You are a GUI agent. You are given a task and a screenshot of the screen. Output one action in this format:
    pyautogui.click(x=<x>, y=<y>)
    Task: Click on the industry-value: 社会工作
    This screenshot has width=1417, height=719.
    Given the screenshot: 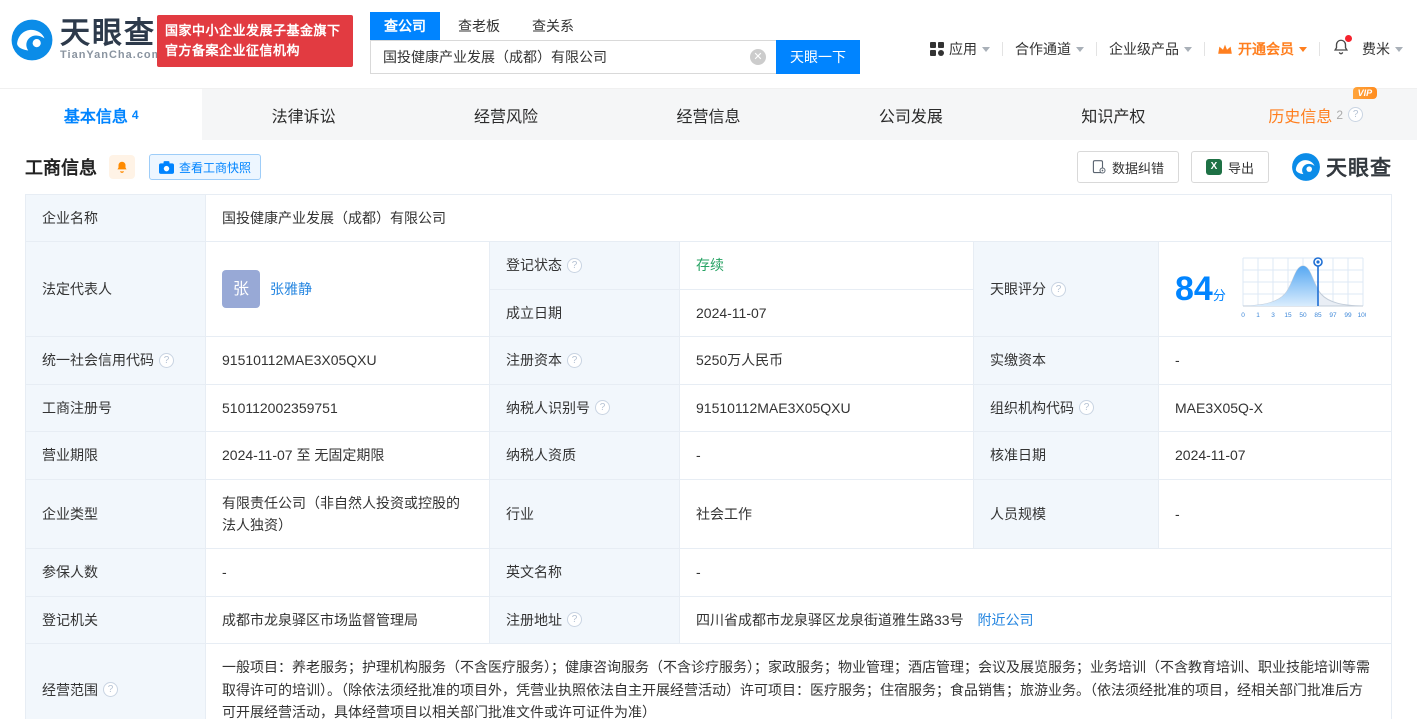 What is the action you would take?
    pyautogui.click(x=826, y=514)
    